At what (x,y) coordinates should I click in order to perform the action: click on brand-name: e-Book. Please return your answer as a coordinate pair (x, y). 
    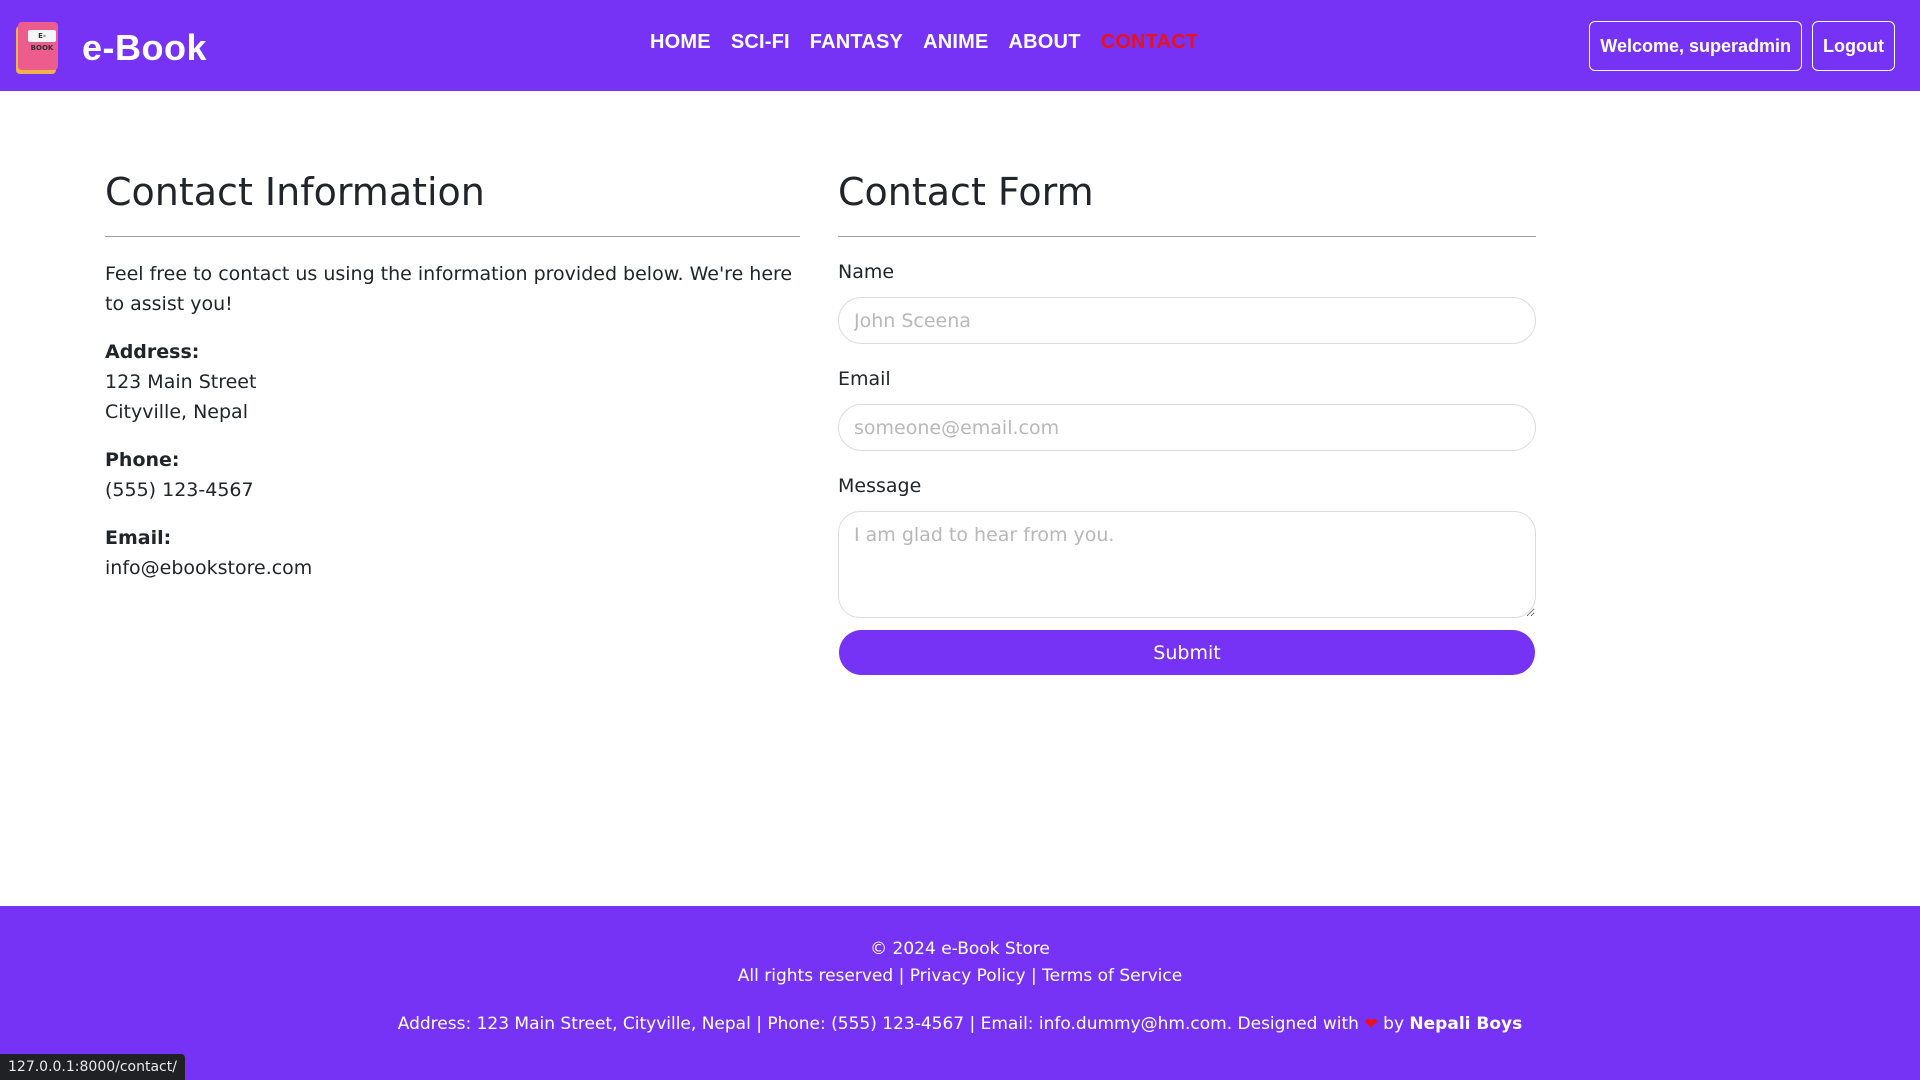
    Looking at the image, I should click on (145, 47).